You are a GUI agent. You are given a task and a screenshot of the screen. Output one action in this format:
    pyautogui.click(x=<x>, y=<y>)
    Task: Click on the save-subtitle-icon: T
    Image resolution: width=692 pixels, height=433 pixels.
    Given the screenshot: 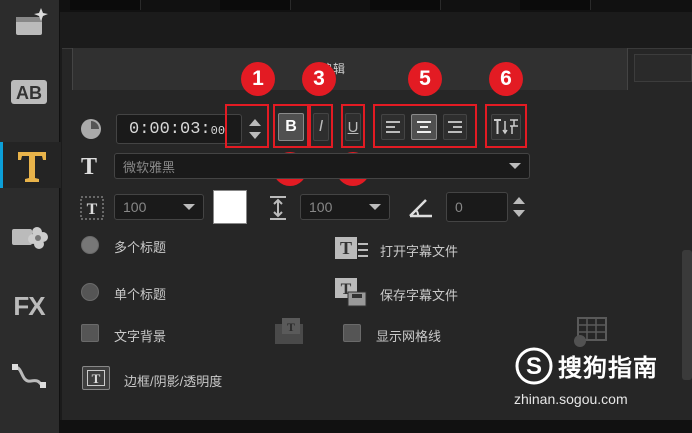 What is the action you would take?
    pyautogui.click(x=351, y=292)
    